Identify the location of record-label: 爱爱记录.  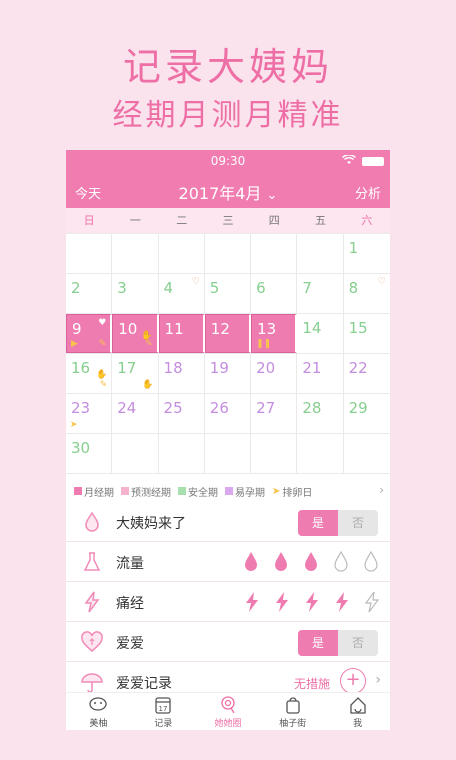
(144, 684).